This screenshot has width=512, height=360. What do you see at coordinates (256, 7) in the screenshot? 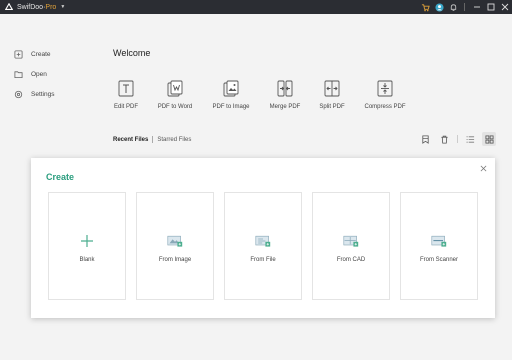
I see `title-bar: SwifDoo·Pro ▼` at bounding box center [256, 7].